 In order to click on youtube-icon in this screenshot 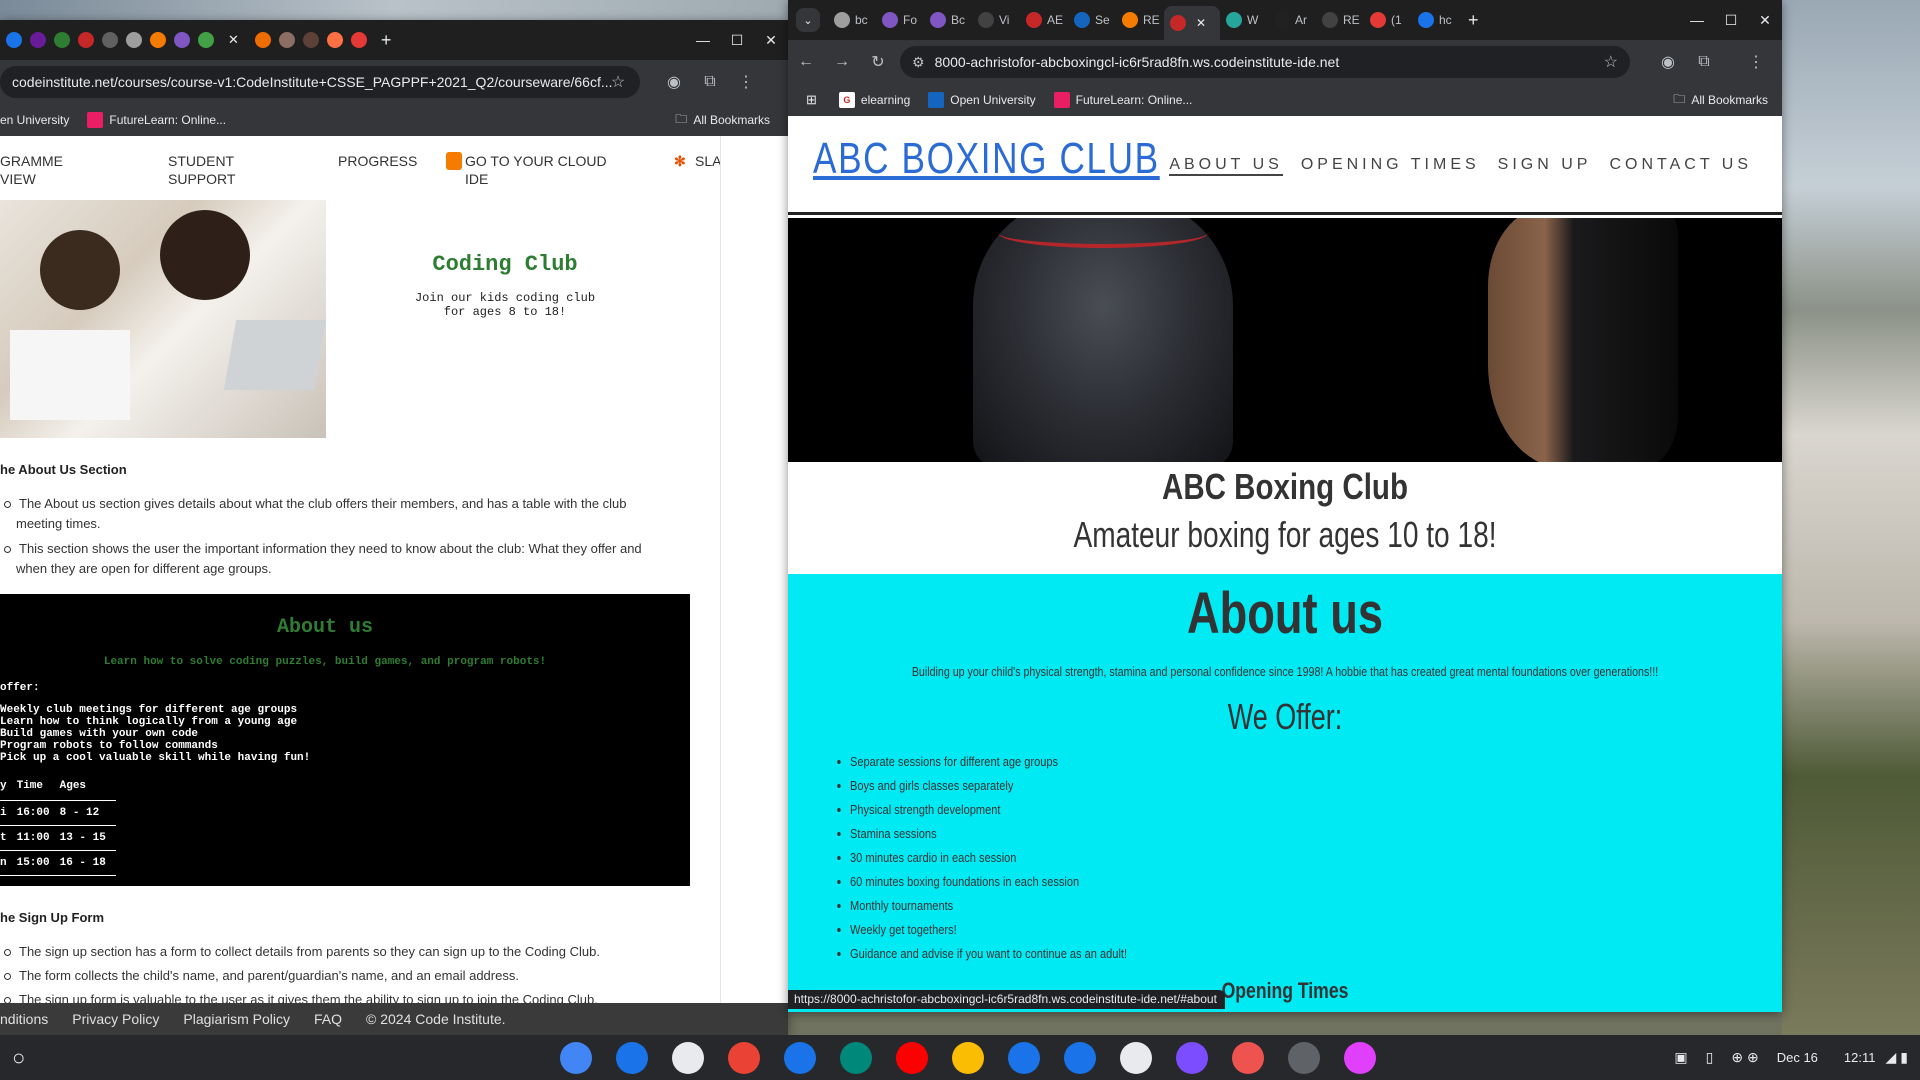, I will do `click(912, 1057)`.